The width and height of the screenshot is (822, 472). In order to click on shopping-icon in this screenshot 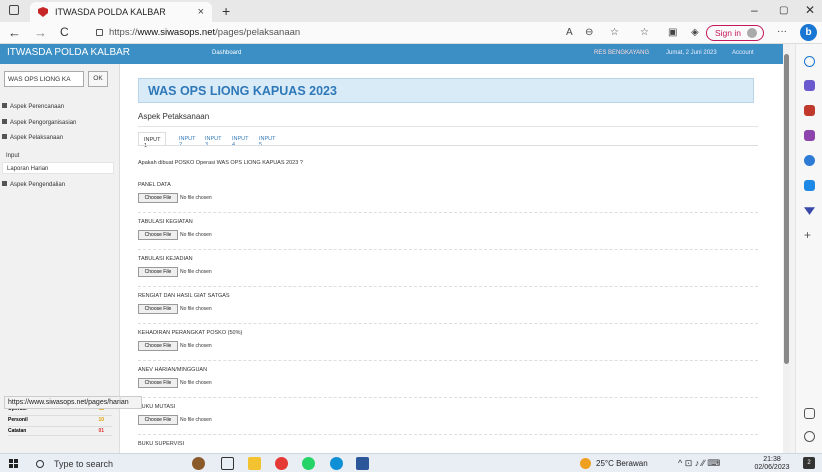, I will do `click(809, 110)`.